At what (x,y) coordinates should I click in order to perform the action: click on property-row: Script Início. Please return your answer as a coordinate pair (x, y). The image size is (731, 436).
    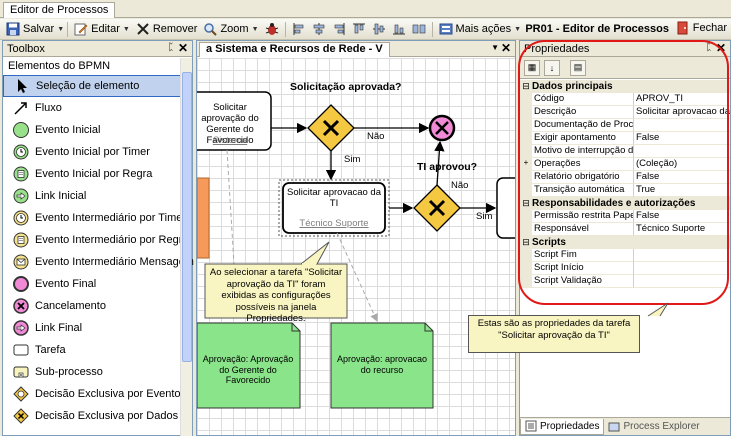
    Looking at the image, I should click on (625, 268).